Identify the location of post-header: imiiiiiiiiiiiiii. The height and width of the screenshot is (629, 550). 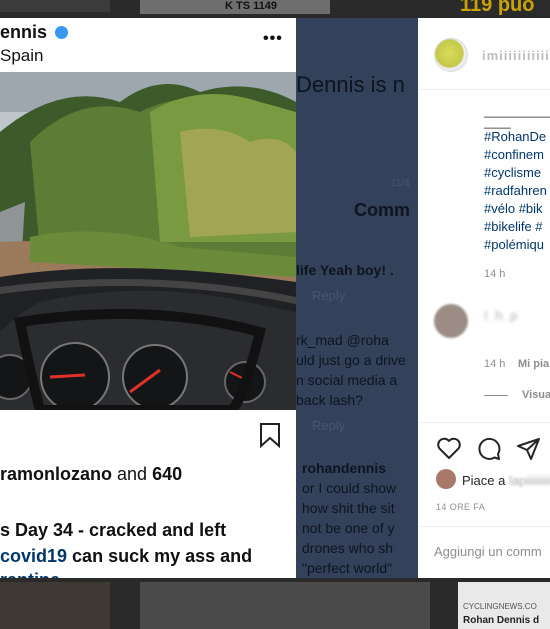
(484, 54).